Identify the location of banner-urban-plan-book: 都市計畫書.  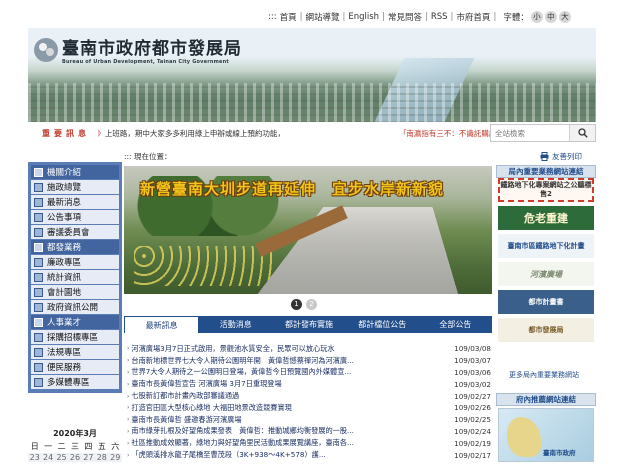
(546, 302).